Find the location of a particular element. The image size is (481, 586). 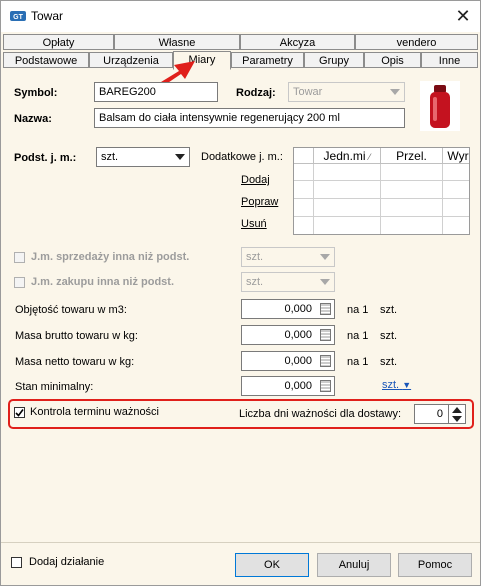

tab-opis: Opis is located at coordinates (392, 60).